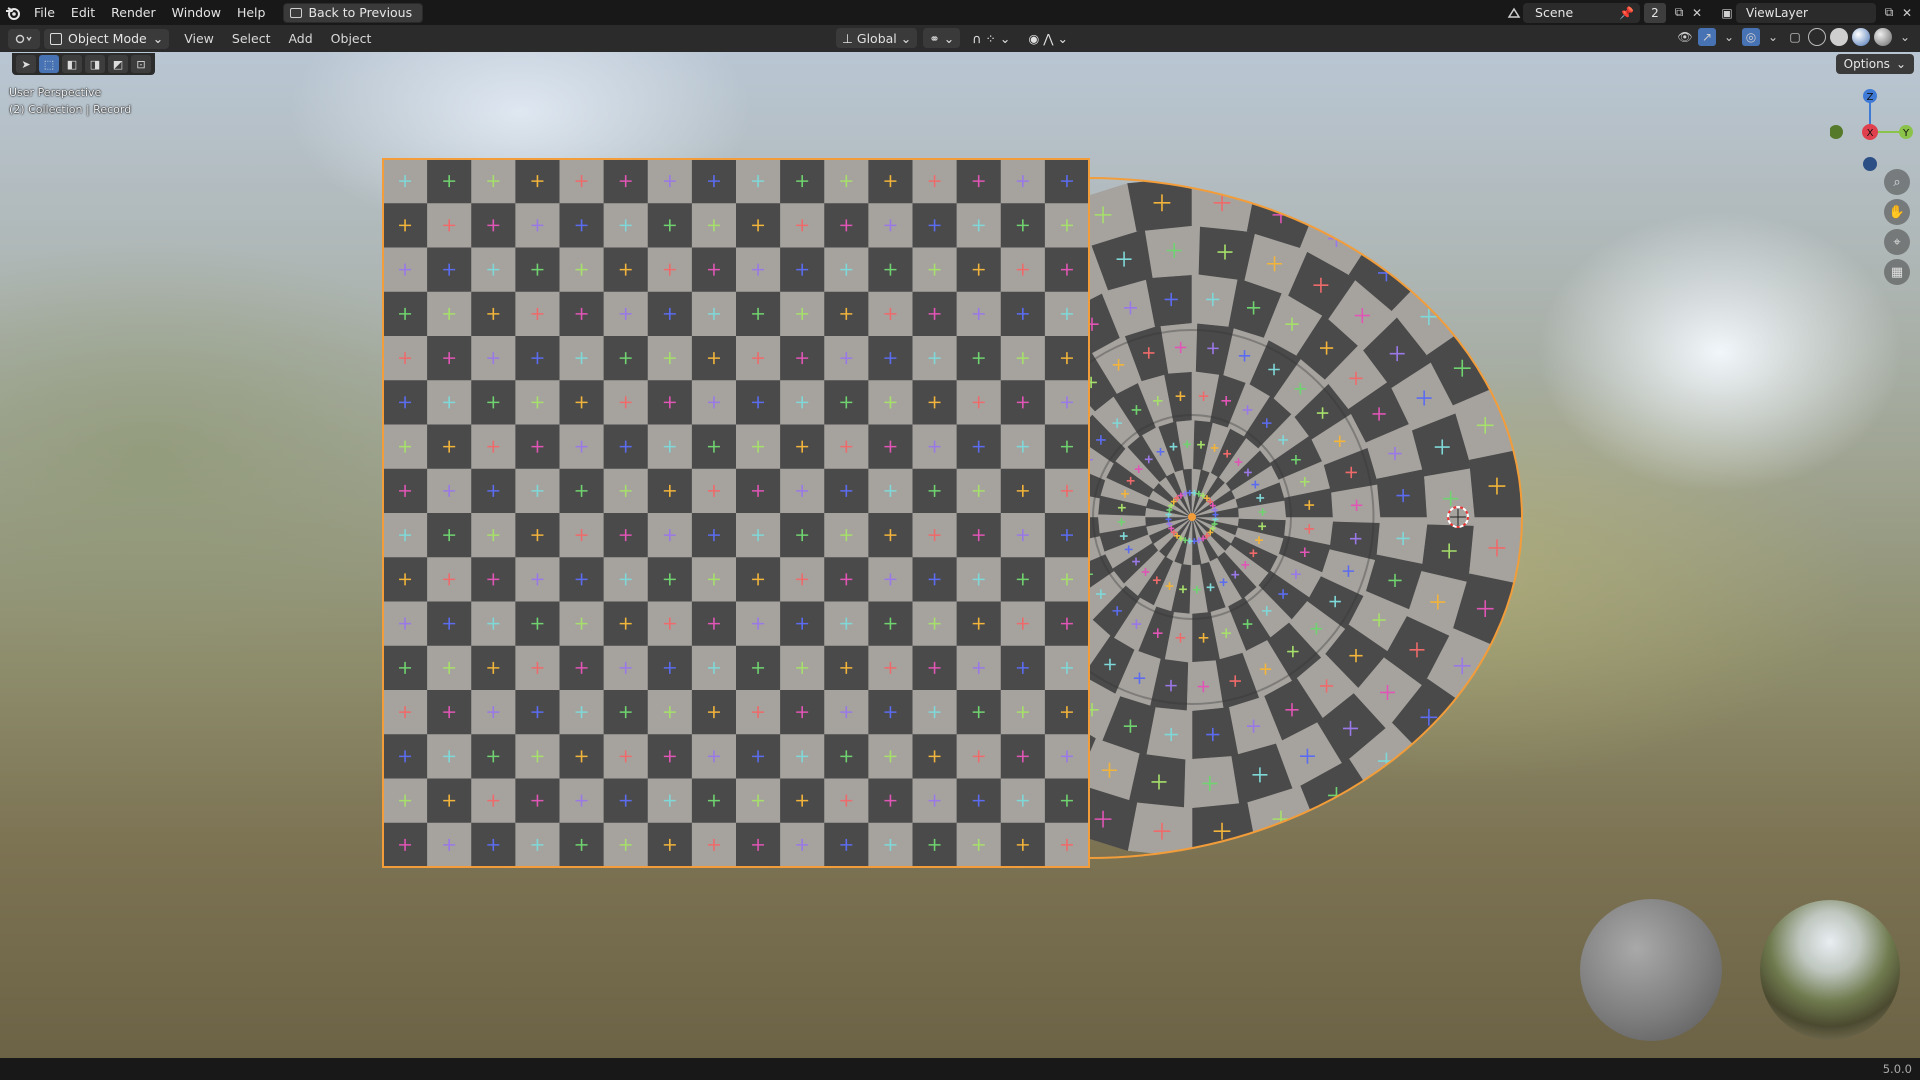 This screenshot has height=1080, width=1920. Describe the element at coordinates (1897, 1069) in the screenshot. I see `version-label: 5.0.0` at that location.